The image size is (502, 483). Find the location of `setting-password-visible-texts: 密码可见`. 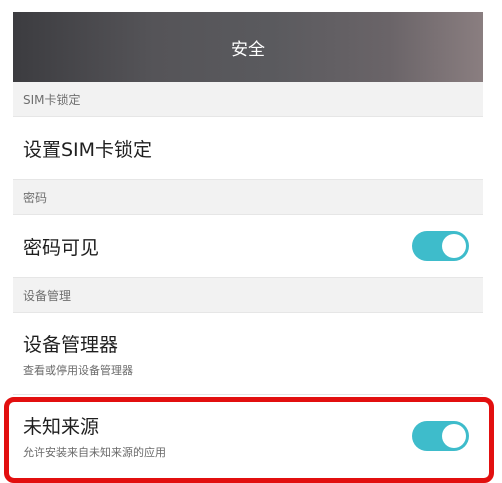

setting-password-visible-texts: 密码可见 is located at coordinates (61, 246).